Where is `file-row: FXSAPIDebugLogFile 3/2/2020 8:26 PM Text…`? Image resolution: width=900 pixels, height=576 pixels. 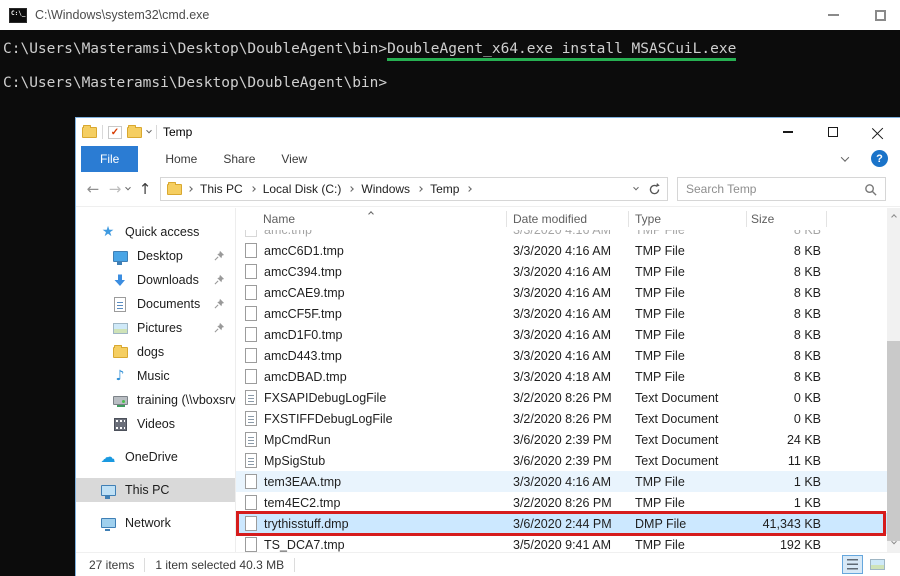 file-row: FXSAPIDebugLogFile 3/2/2020 8:26 PM Text… is located at coordinates (561, 397).